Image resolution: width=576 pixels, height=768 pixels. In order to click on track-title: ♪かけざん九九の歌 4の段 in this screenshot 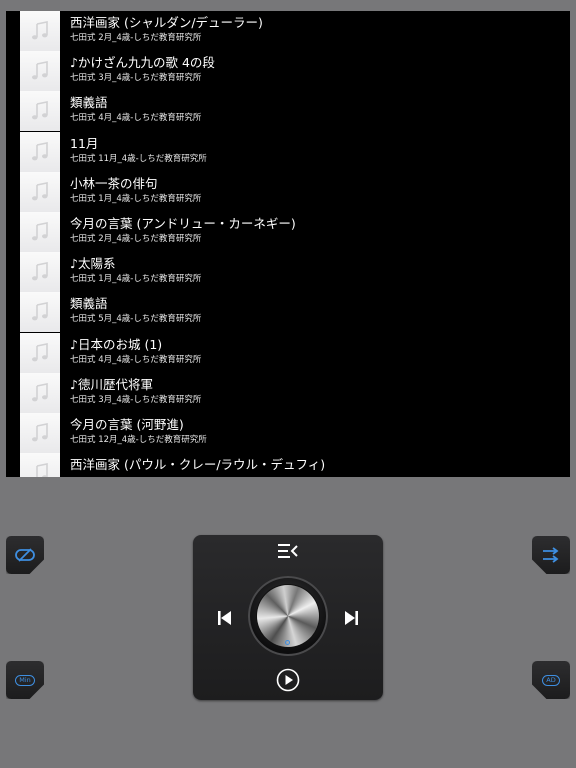, I will do `click(142, 63)`.